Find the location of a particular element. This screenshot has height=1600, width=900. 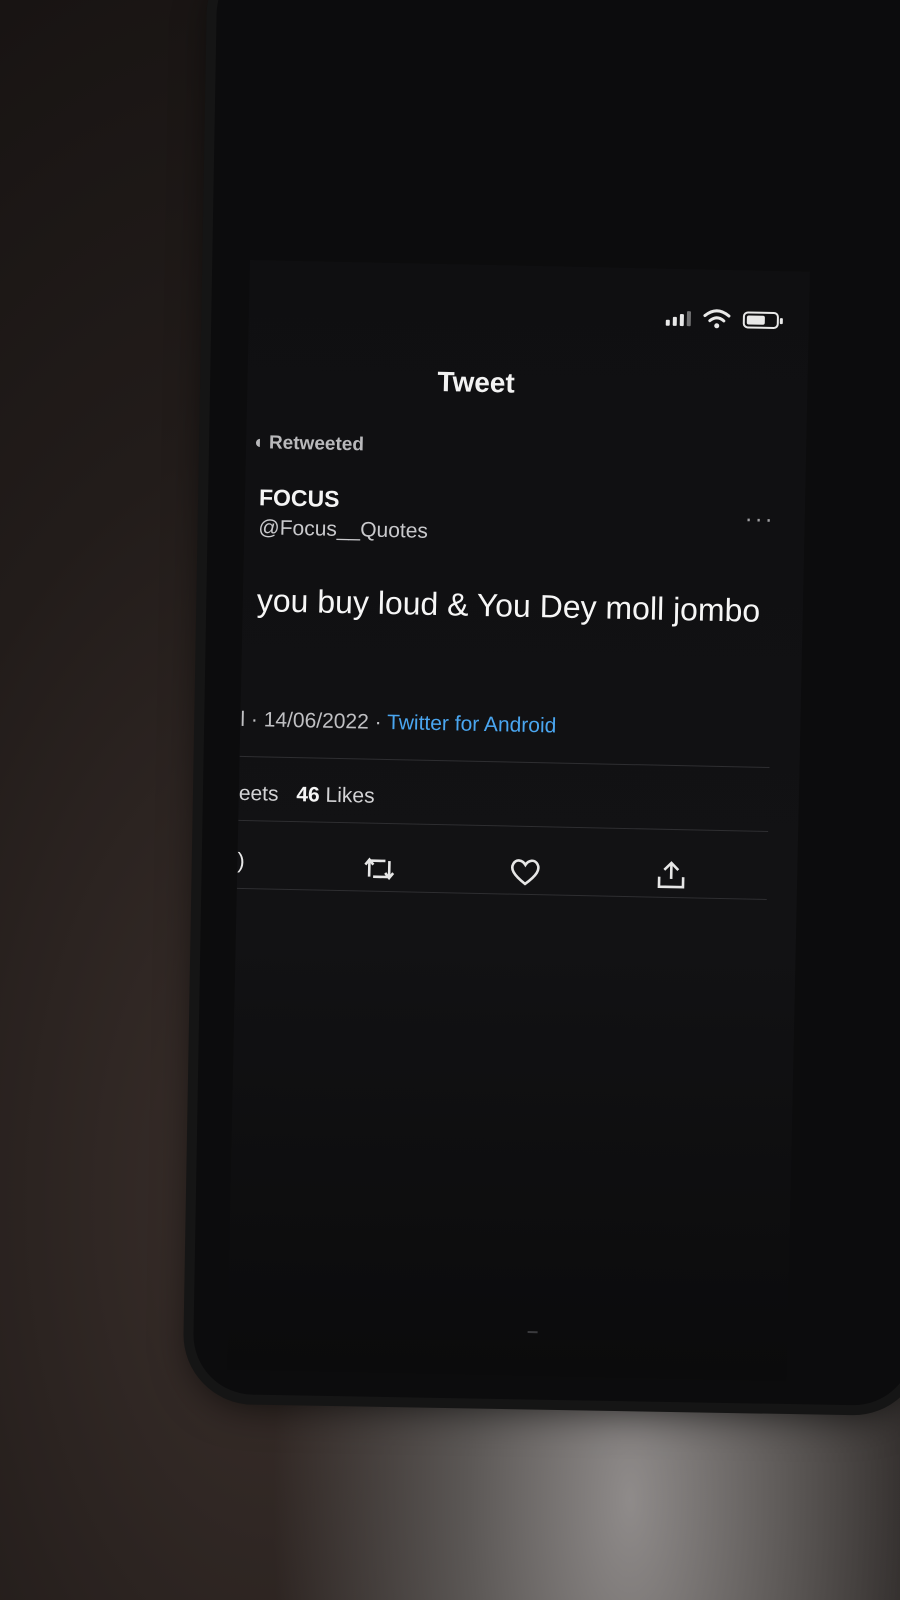

tweet-time: l · is located at coordinates (249, 719).